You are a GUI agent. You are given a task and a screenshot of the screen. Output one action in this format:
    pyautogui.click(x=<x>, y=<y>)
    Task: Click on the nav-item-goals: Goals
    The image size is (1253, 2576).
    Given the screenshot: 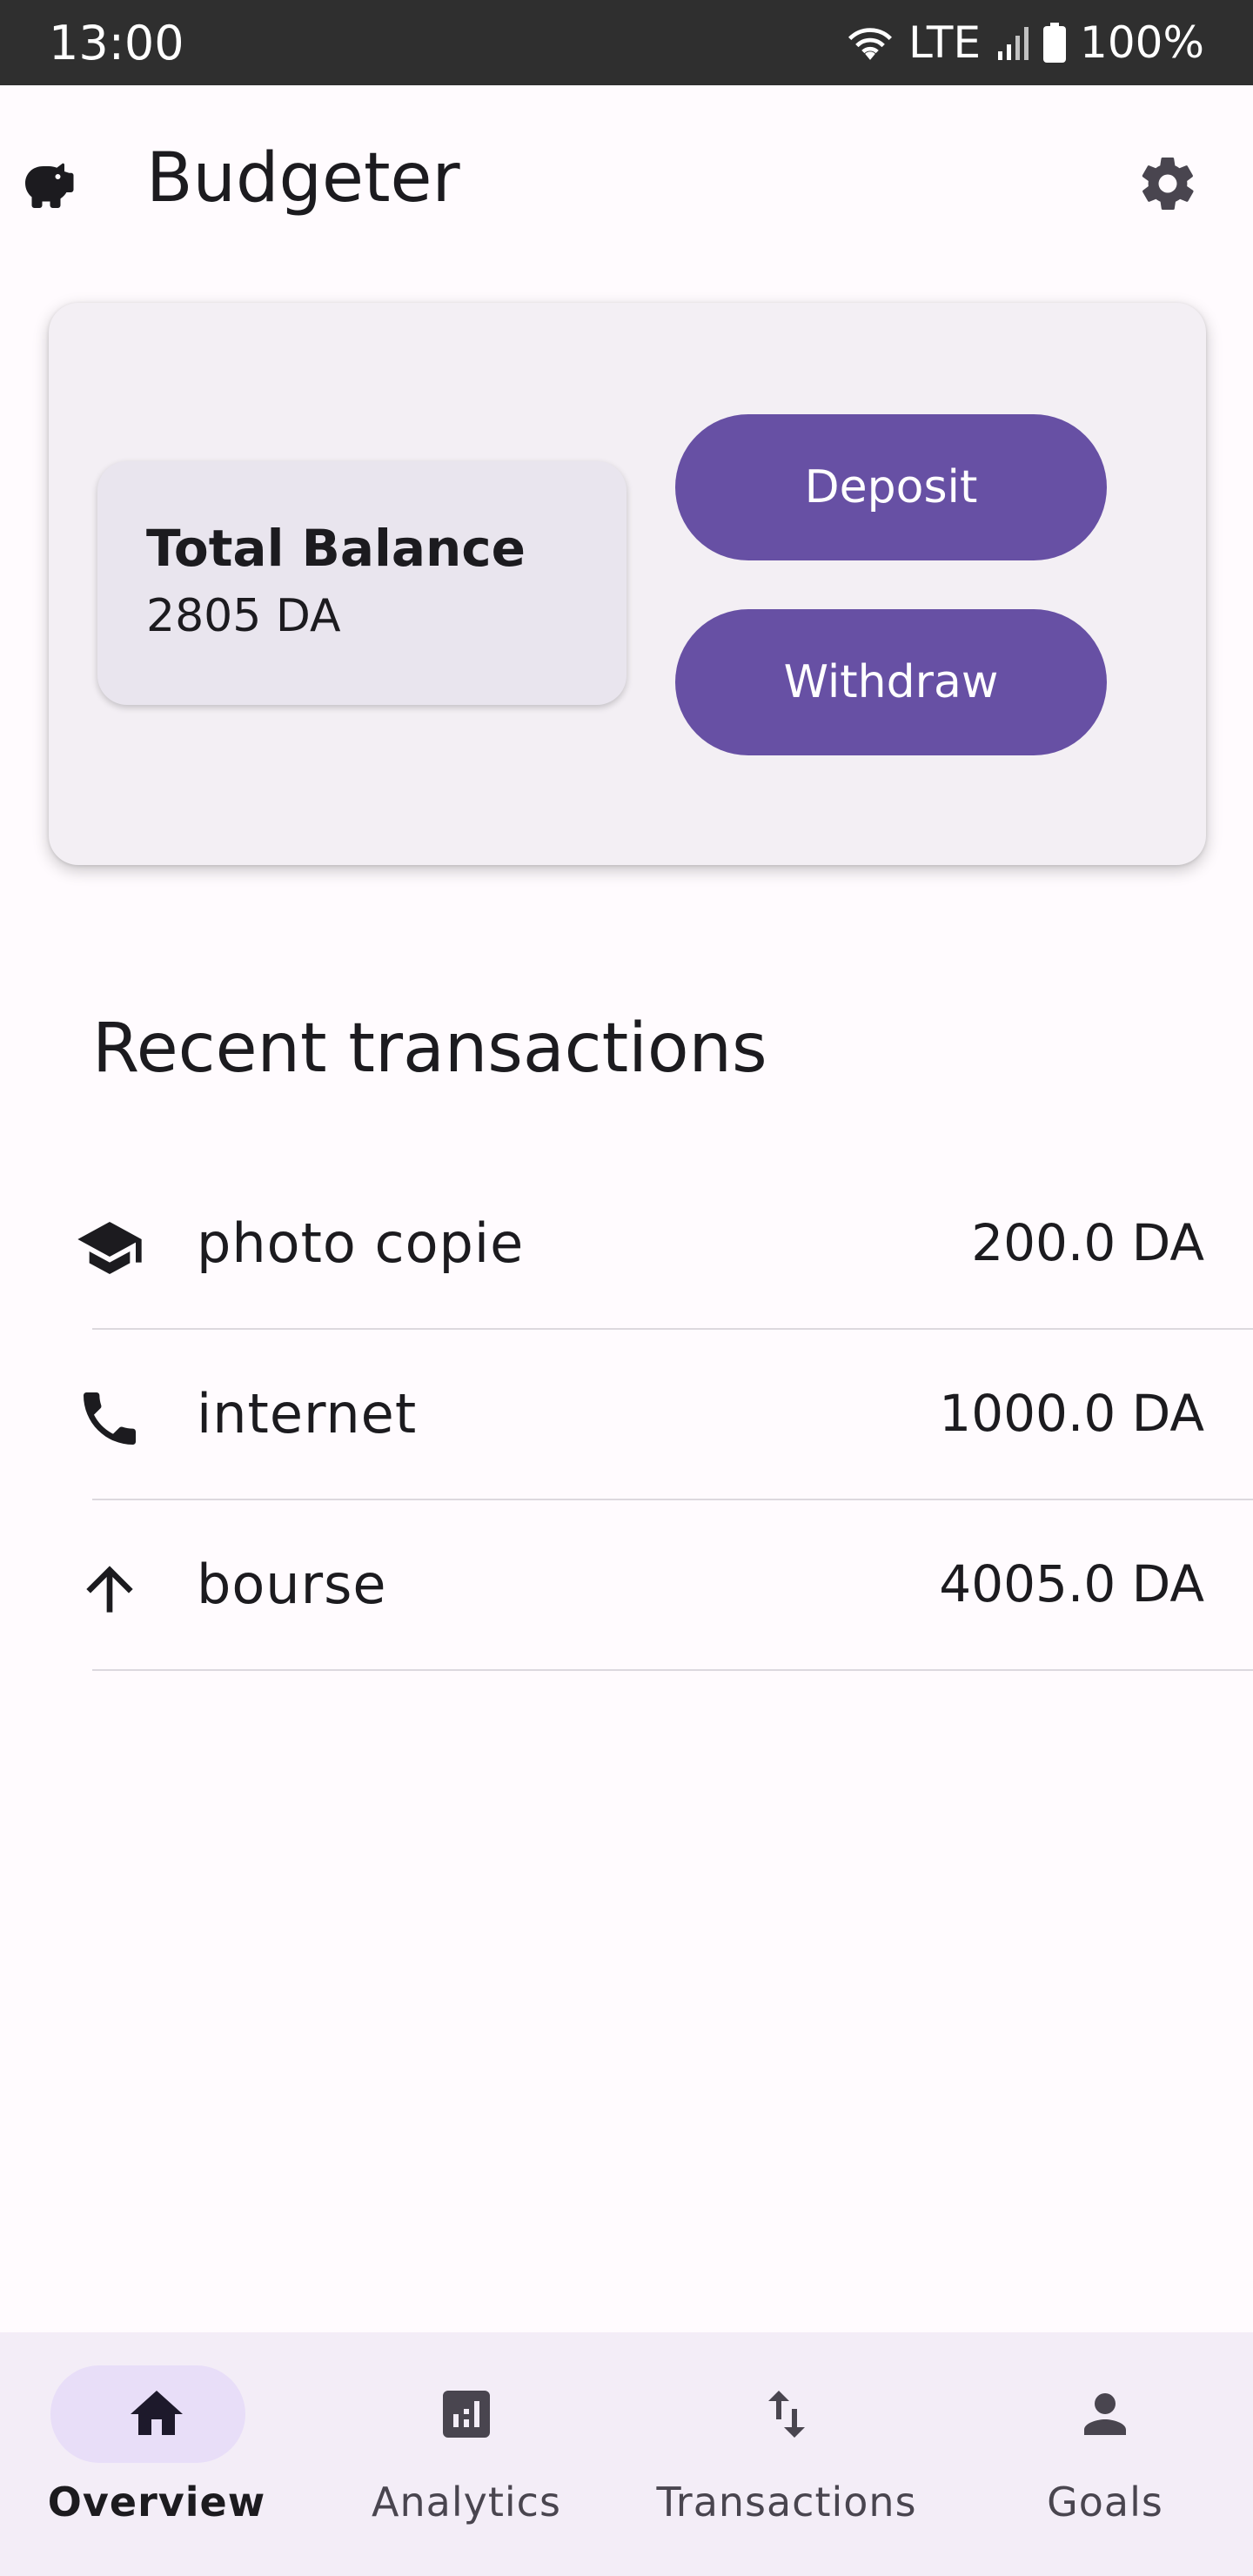 What is the action you would take?
    pyautogui.click(x=1100, y=2454)
    